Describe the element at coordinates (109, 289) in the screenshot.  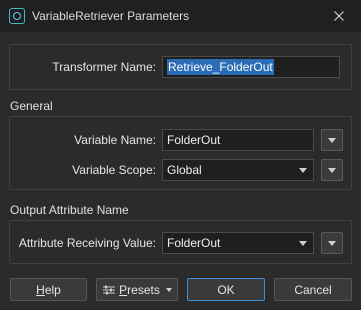
I see `sliders-icon` at that location.